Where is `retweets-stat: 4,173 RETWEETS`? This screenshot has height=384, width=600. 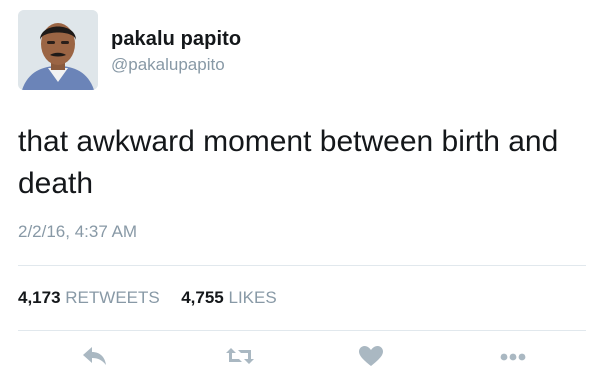
retweets-stat: 4,173 RETWEETS is located at coordinates (91, 297).